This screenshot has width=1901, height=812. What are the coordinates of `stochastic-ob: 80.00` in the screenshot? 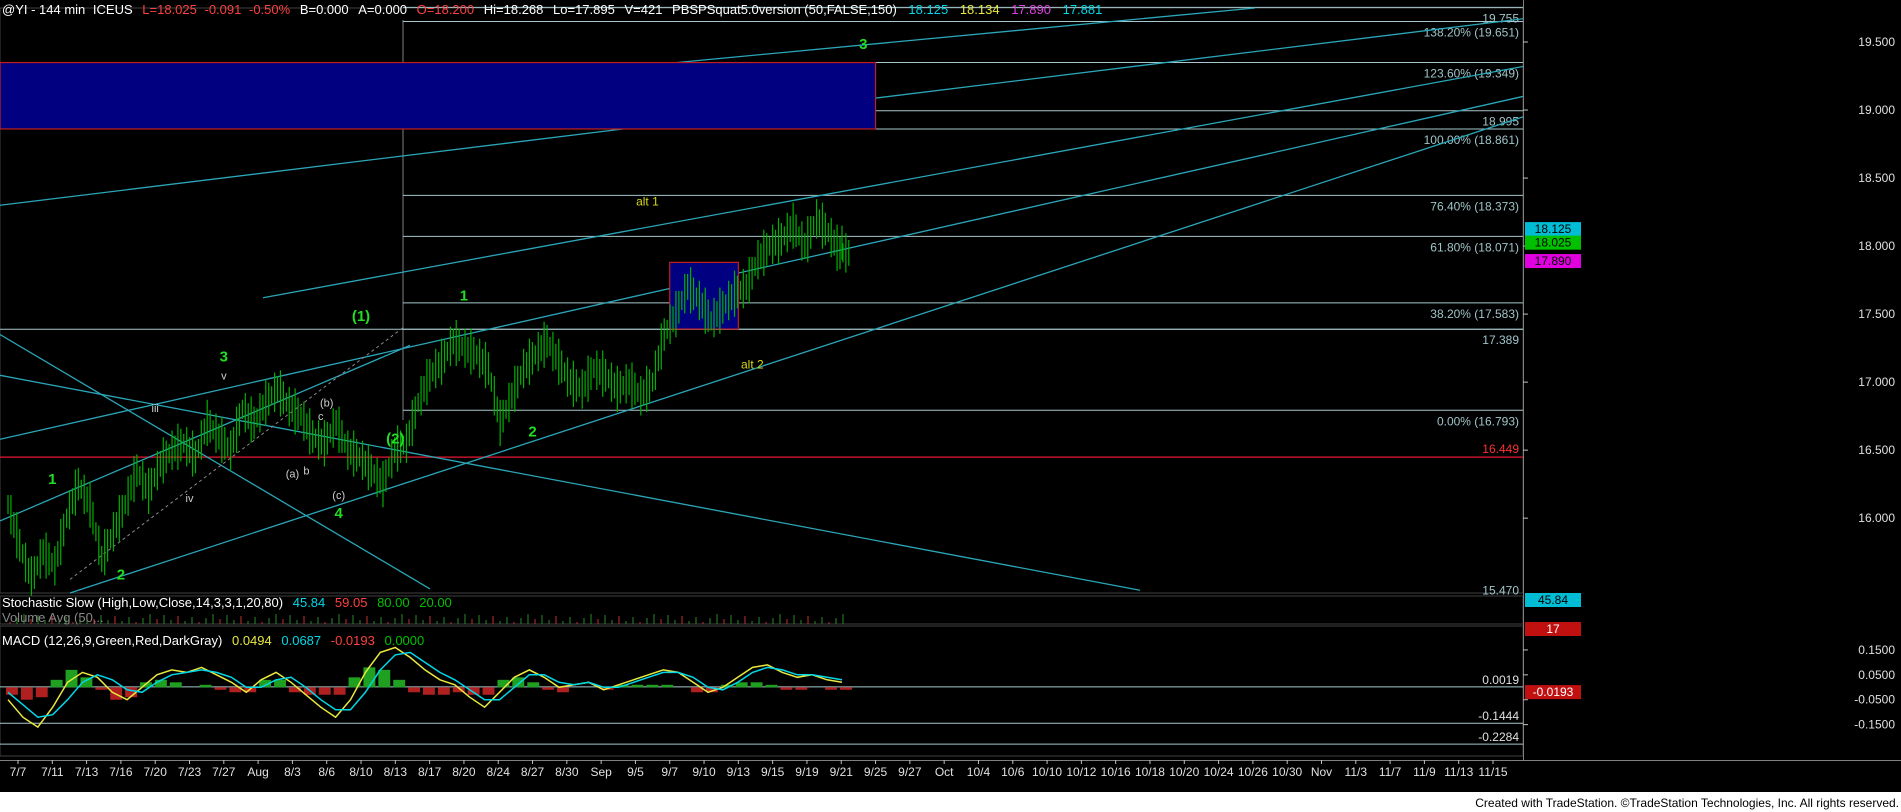 It's located at (393, 602).